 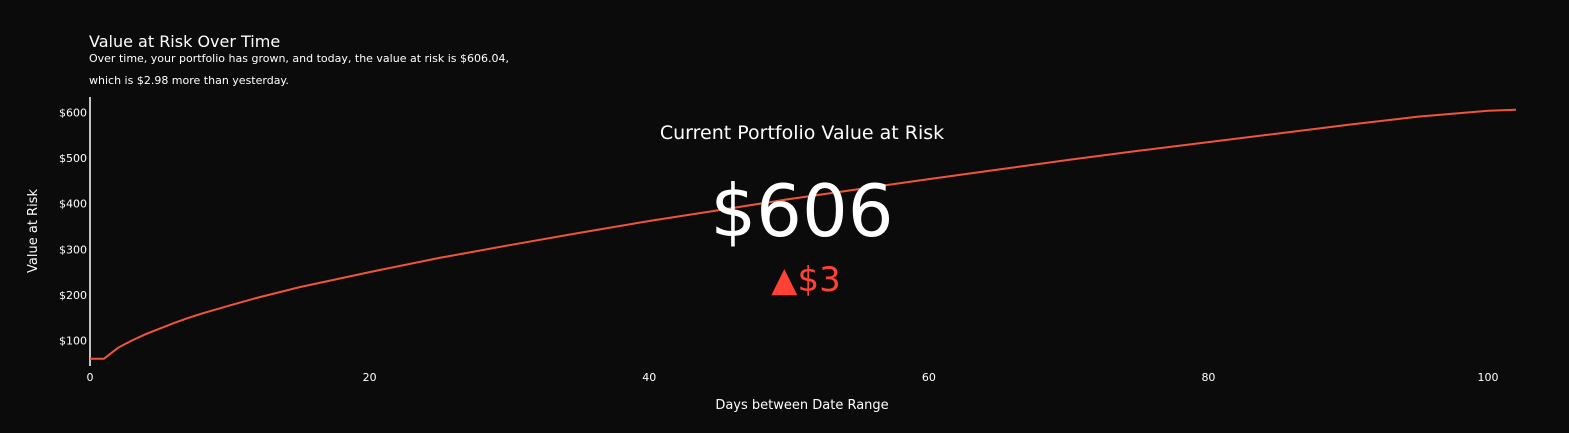 I want to click on y-tick-label: $300, so click(x=73, y=249).